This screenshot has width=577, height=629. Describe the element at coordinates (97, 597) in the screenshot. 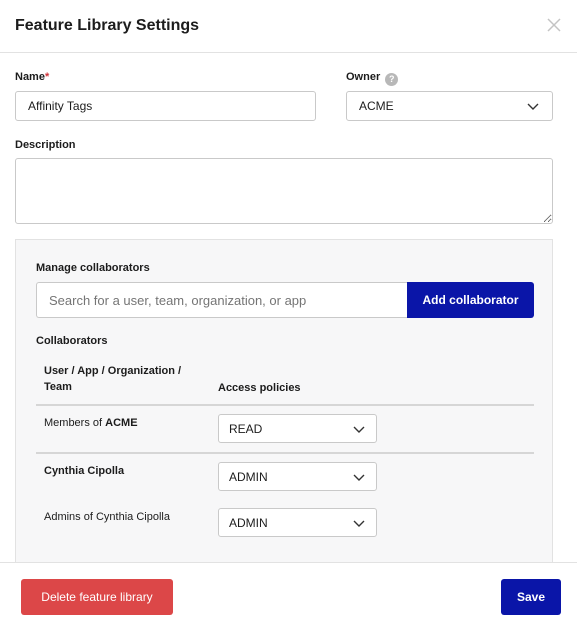

I see `delete-feature-library-button: Delete feature library` at that location.